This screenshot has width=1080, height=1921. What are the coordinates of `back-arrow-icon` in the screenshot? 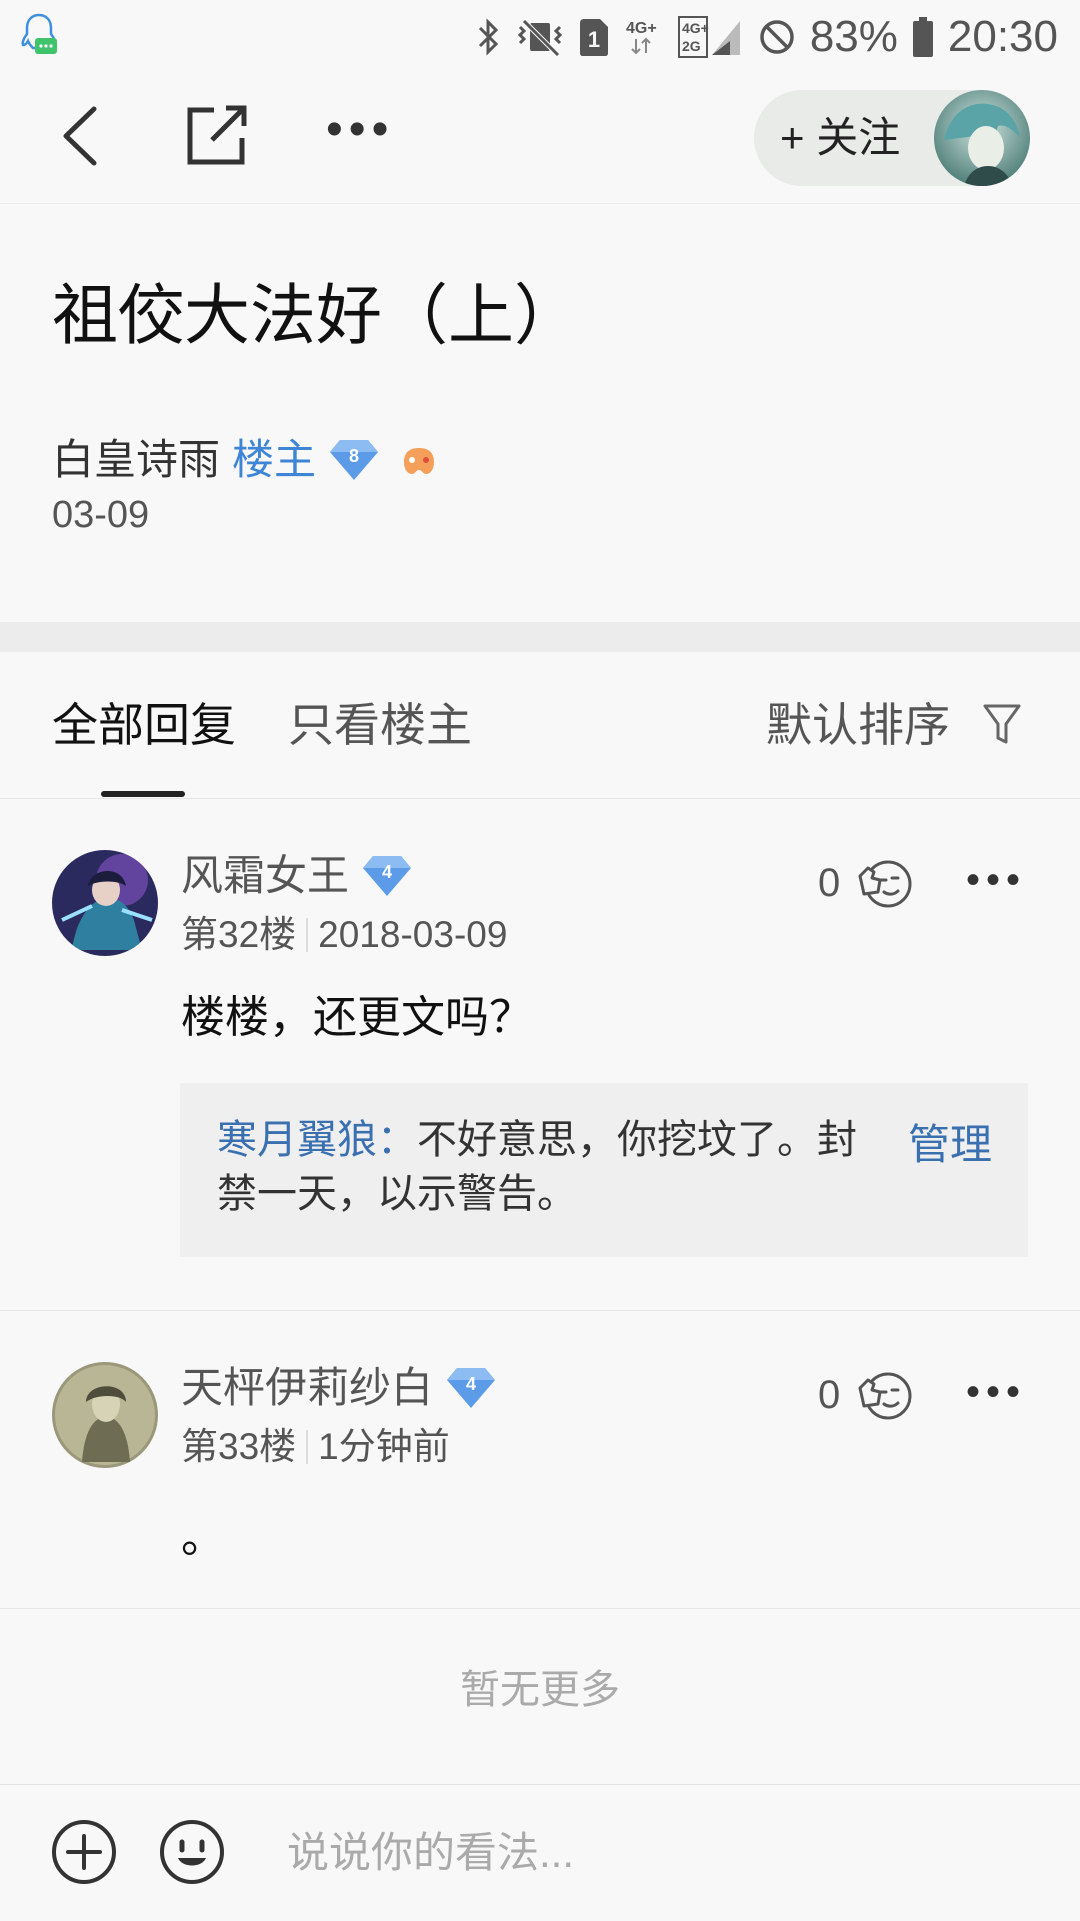 It's located at (80, 136).